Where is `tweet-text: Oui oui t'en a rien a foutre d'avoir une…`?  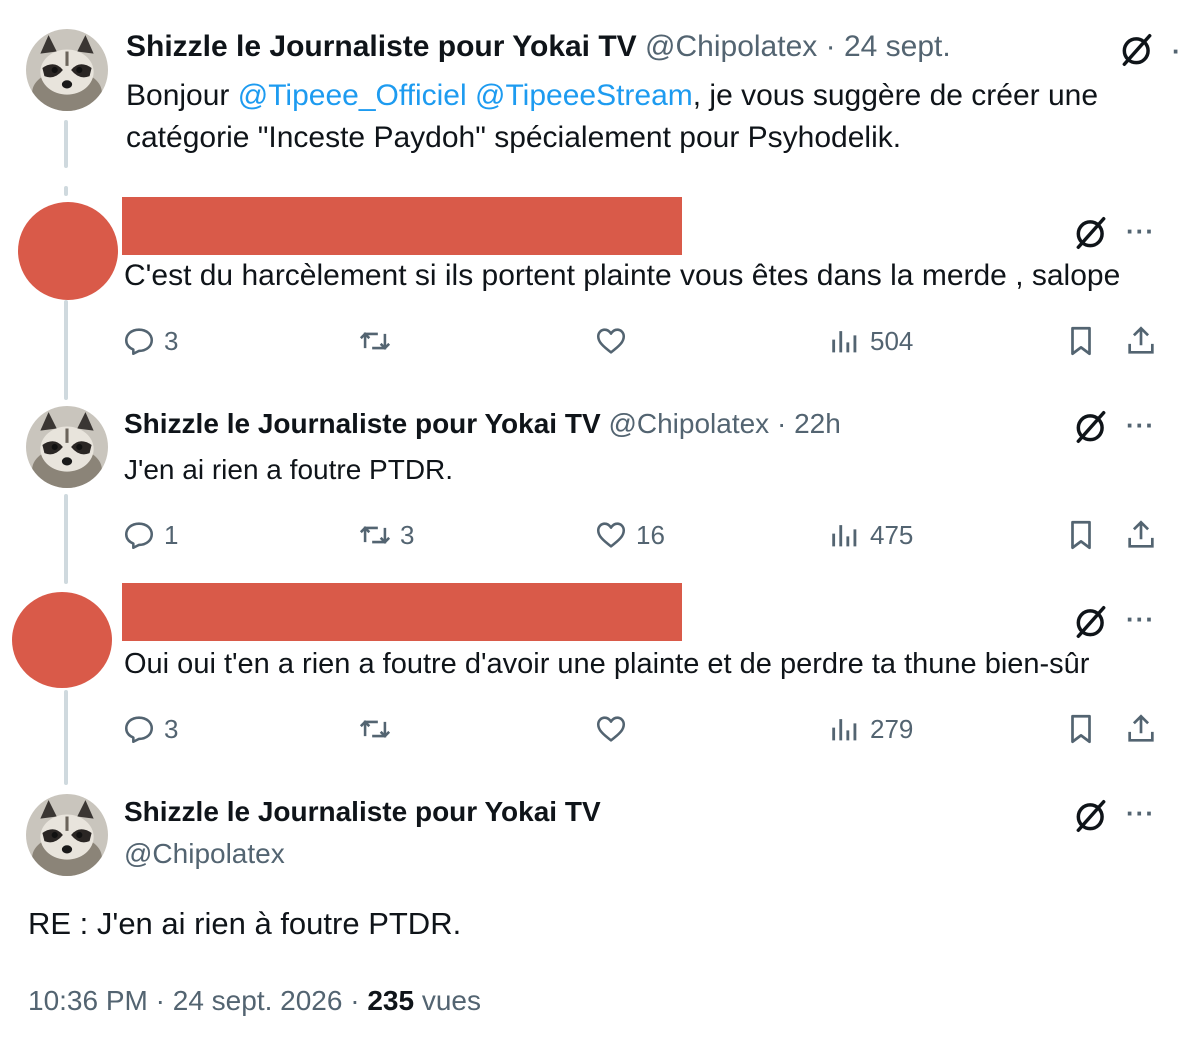
tweet-text: Oui oui t'en a rien a foutre d'avoir une… is located at coordinates (607, 664).